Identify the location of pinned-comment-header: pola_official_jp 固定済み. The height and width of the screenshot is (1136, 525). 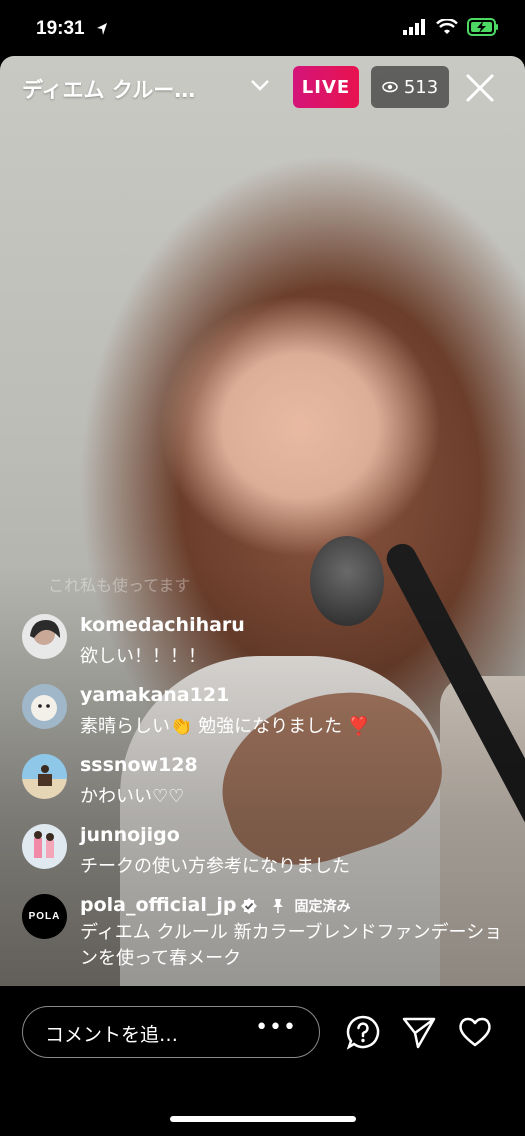
(215, 905).